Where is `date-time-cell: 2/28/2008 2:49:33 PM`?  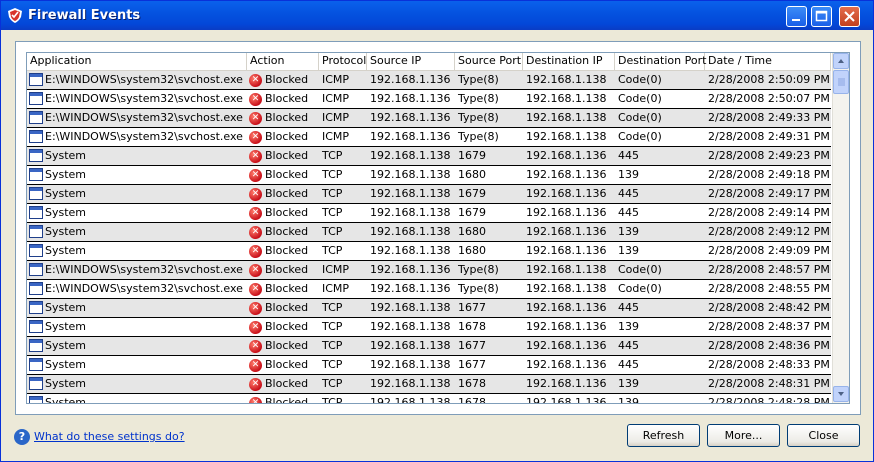 date-time-cell: 2/28/2008 2:49:33 PM is located at coordinates (768, 118).